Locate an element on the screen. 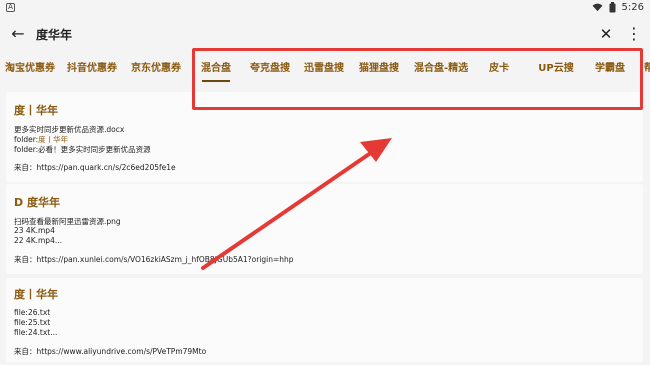 This screenshot has height=365, width=650. back-arrow-icon: ← is located at coordinates (18, 34).